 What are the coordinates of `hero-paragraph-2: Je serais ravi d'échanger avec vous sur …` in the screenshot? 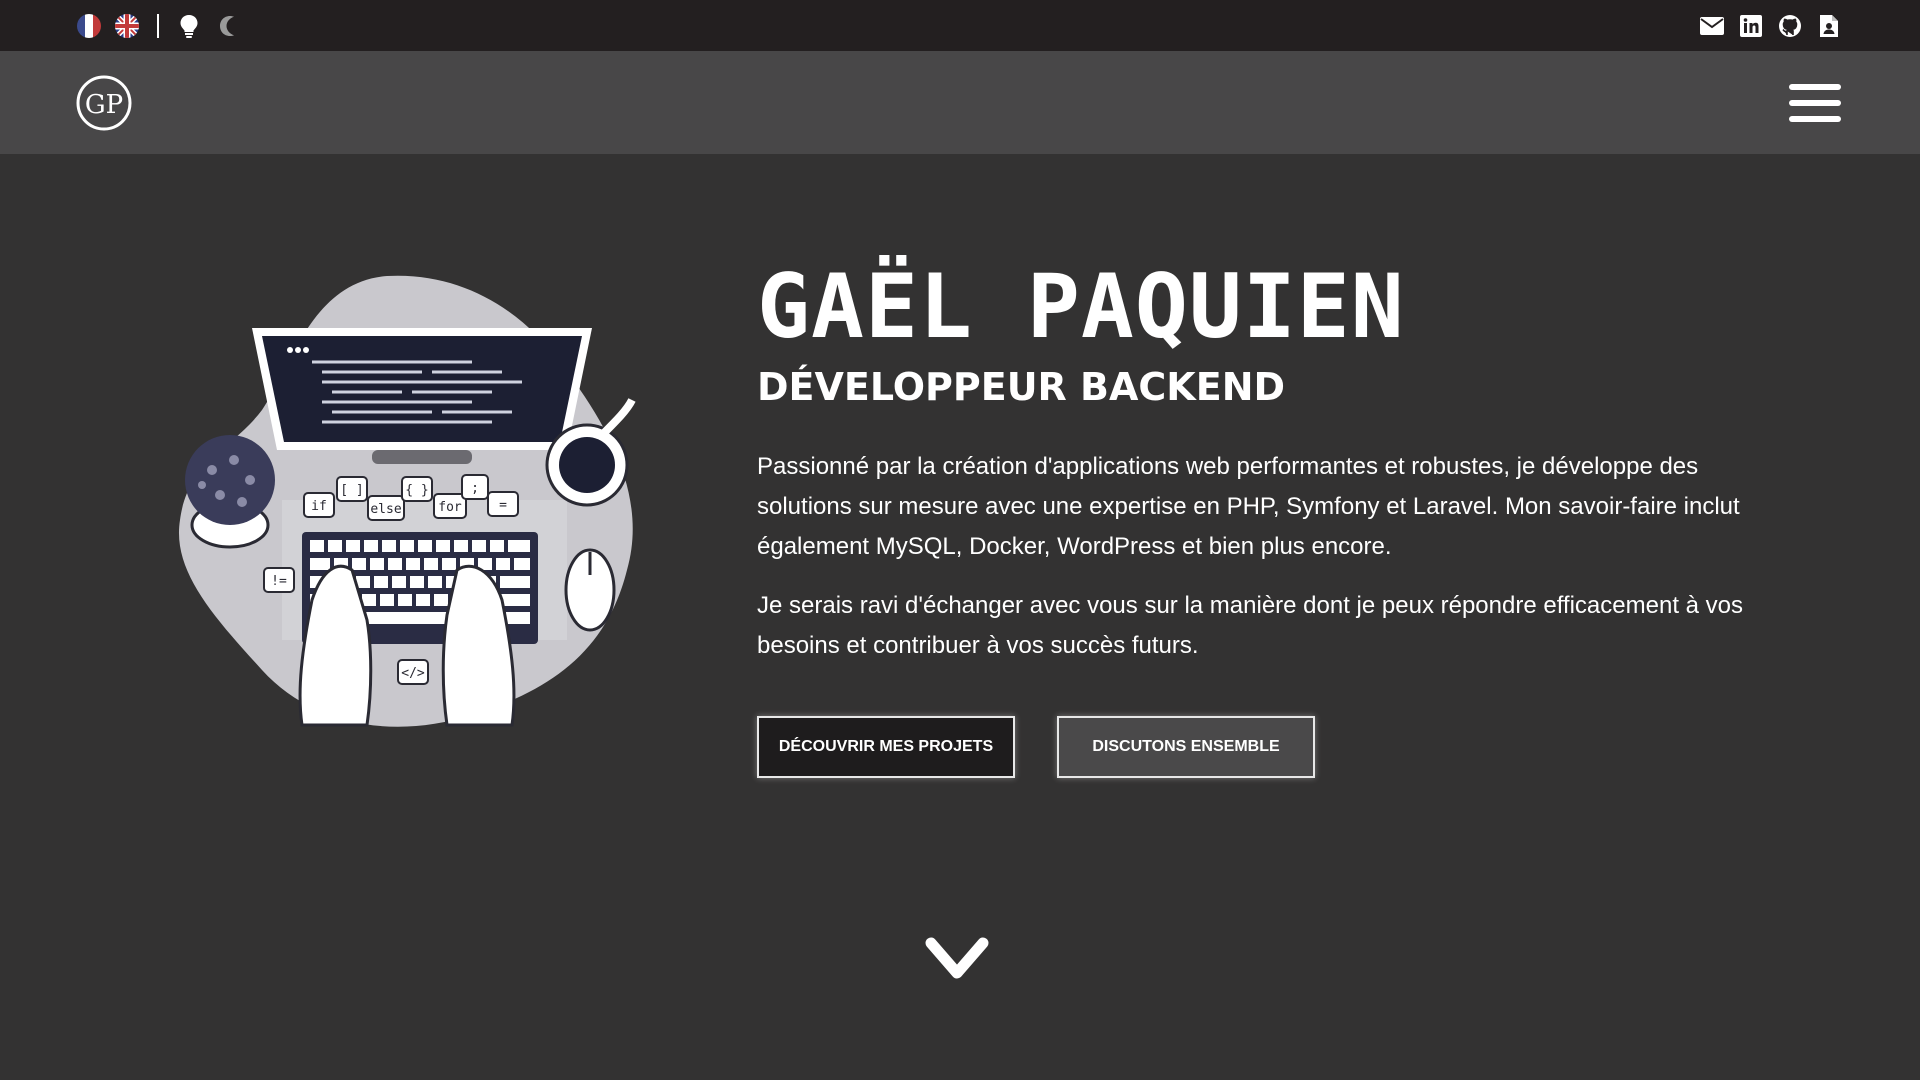 It's located at (1250, 625).